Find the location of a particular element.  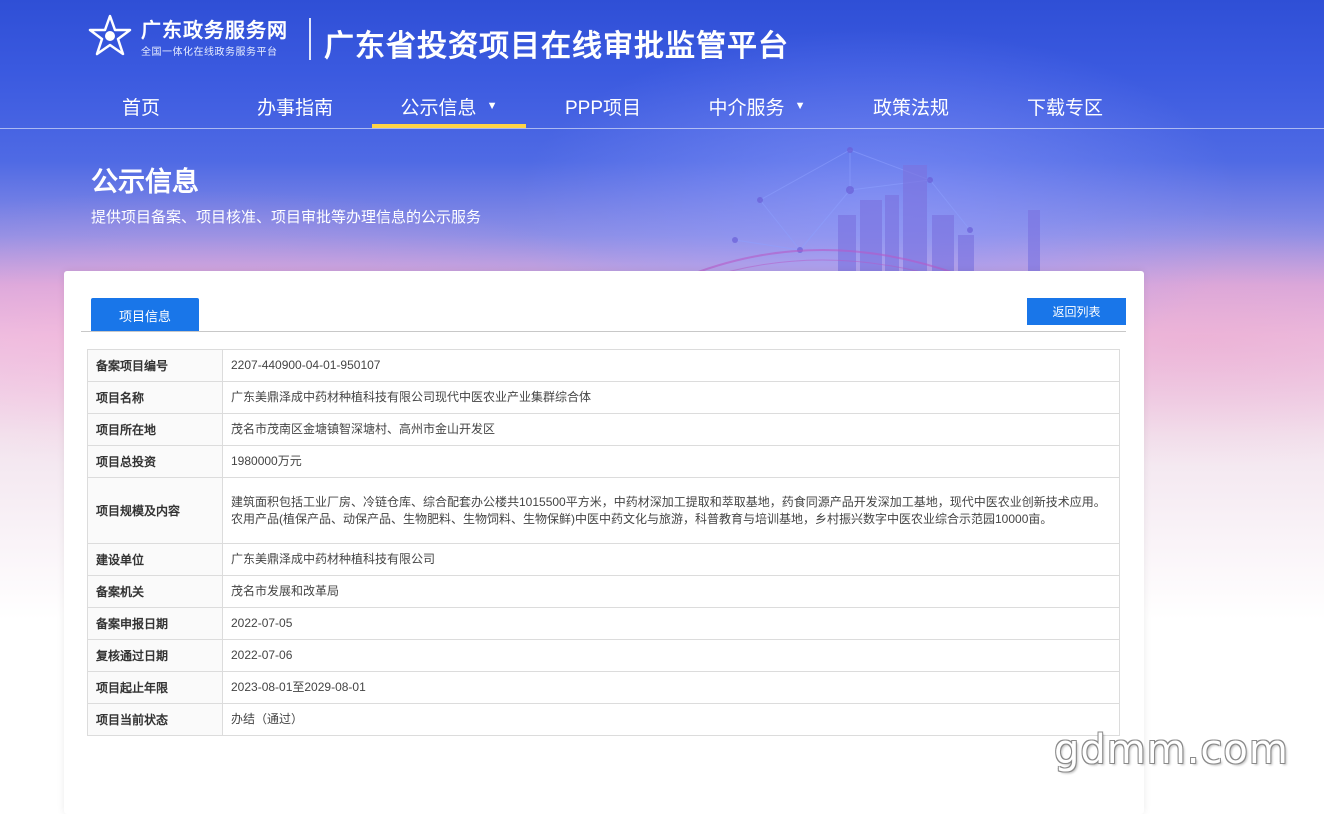

section-subtitle: 提供项目备案、项目核准、项目审批等办理信息的公示服务 is located at coordinates (286, 217).